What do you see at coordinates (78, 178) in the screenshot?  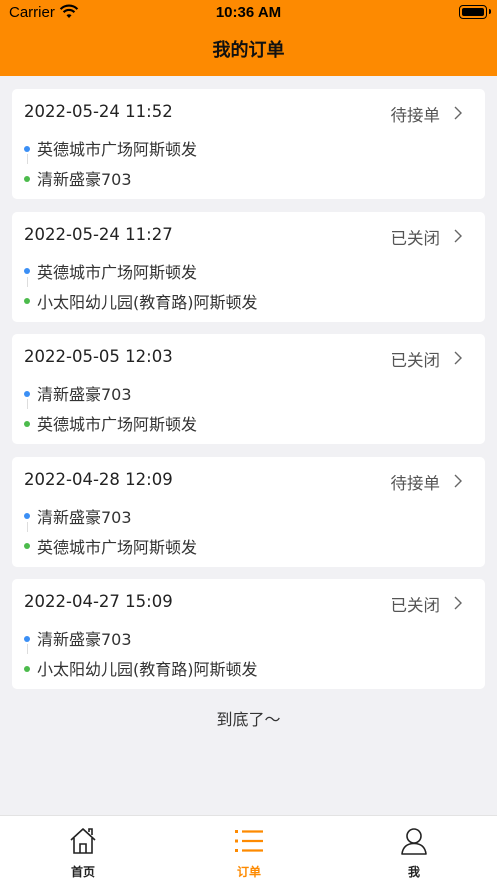 I see `order-to: 清新盛豪703` at bounding box center [78, 178].